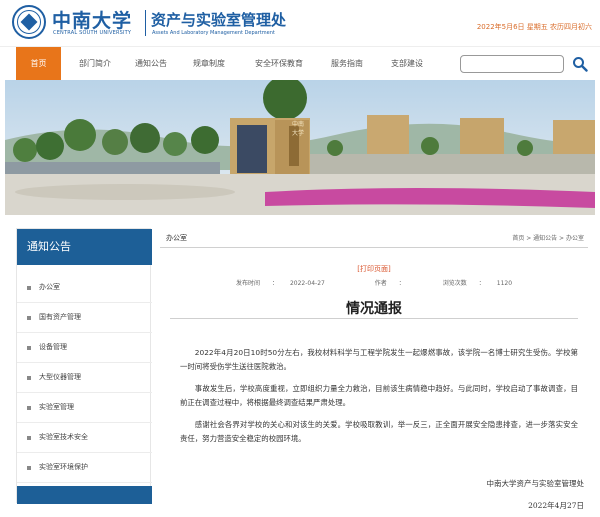 Image resolution: width=600 pixels, height=517 pixels. What do you see at coordinates (92, 21) in the screenshot?
I see `school-name-cn: 中南大学` at bounding box center [92, 21].